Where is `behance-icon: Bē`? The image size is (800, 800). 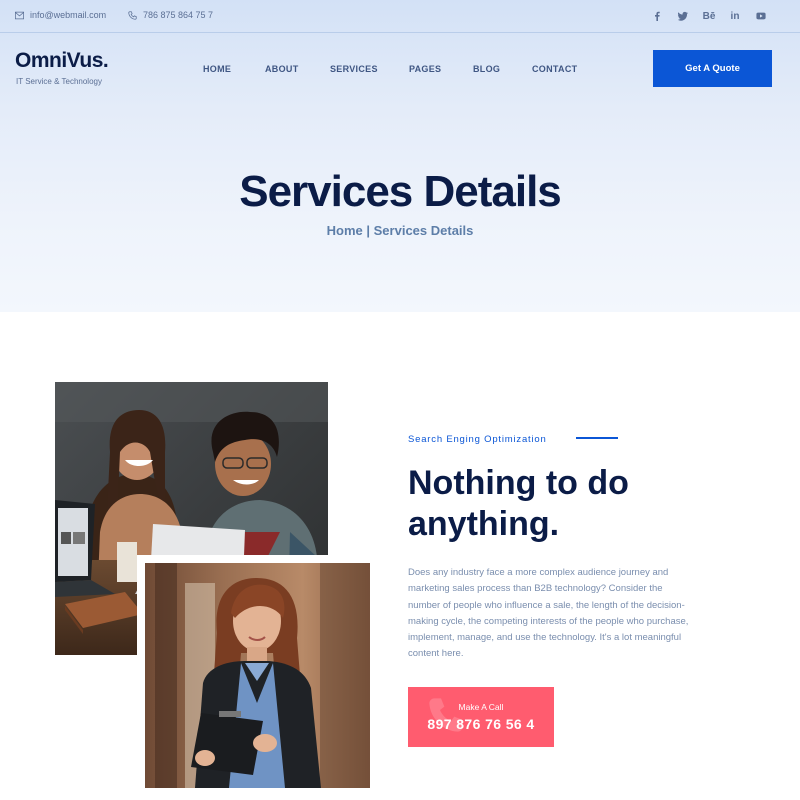 behance-icon: Bē is located at coordinates (709, 16).